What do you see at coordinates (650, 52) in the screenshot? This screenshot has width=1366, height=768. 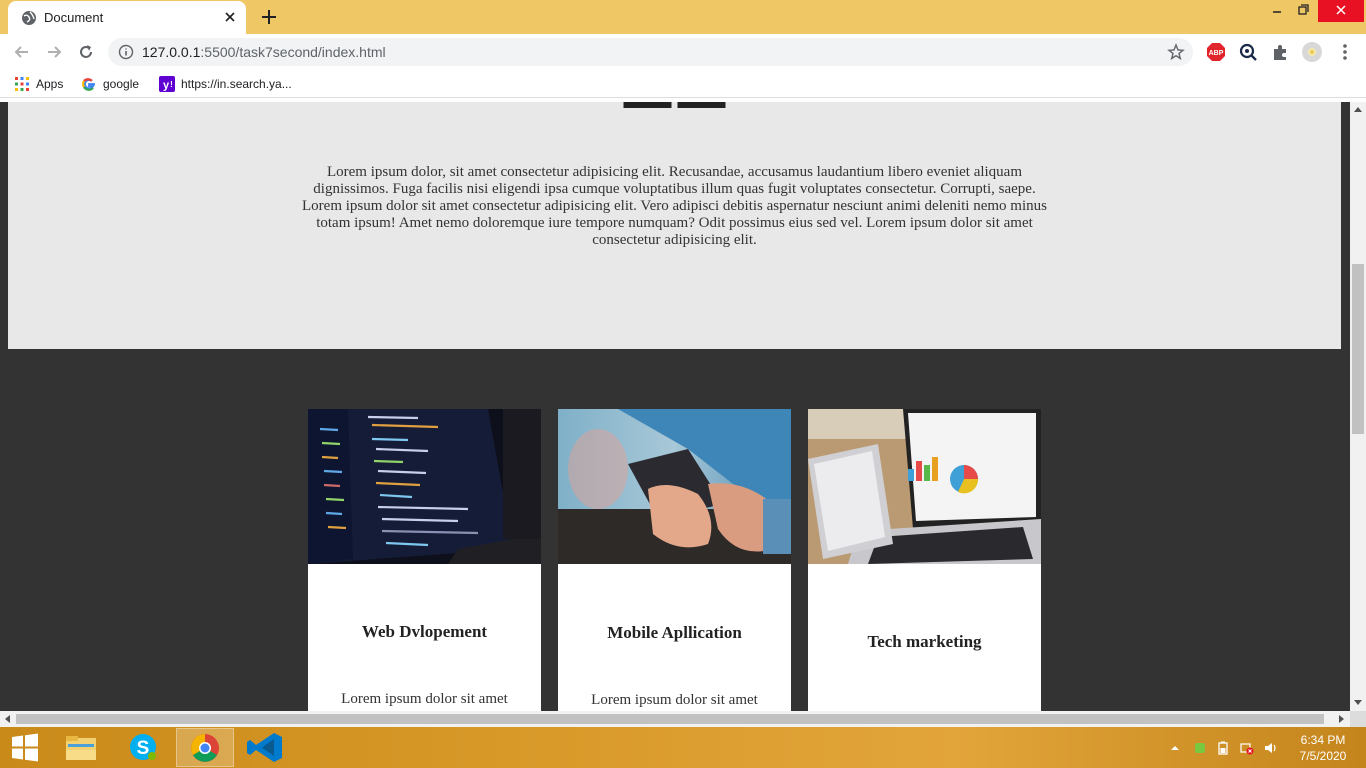 I see `address-bar: 127.0.0.1:5500/task7second/index.html` at bounding box center [650, 52].